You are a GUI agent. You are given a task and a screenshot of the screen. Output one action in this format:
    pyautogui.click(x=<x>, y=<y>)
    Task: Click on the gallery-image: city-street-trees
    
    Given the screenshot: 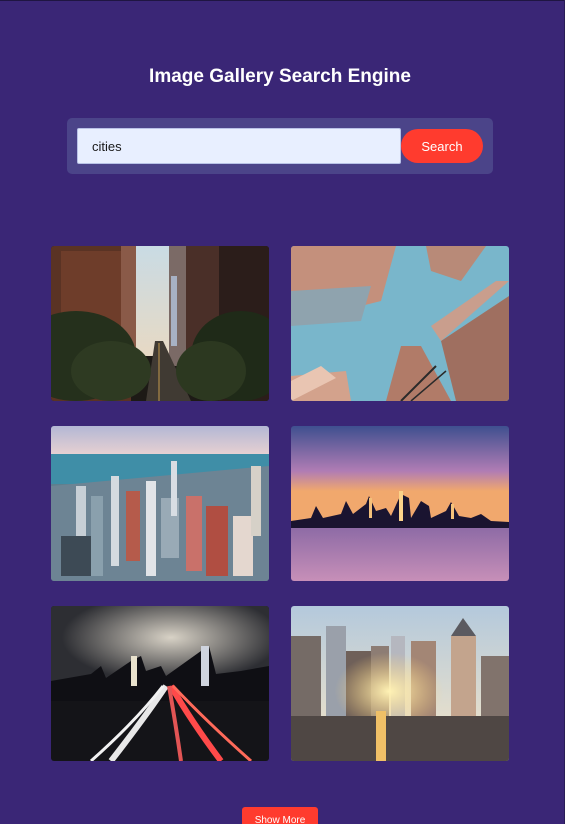 What is the action you would take?
    pyautogui.click(x=160, y=323)
    